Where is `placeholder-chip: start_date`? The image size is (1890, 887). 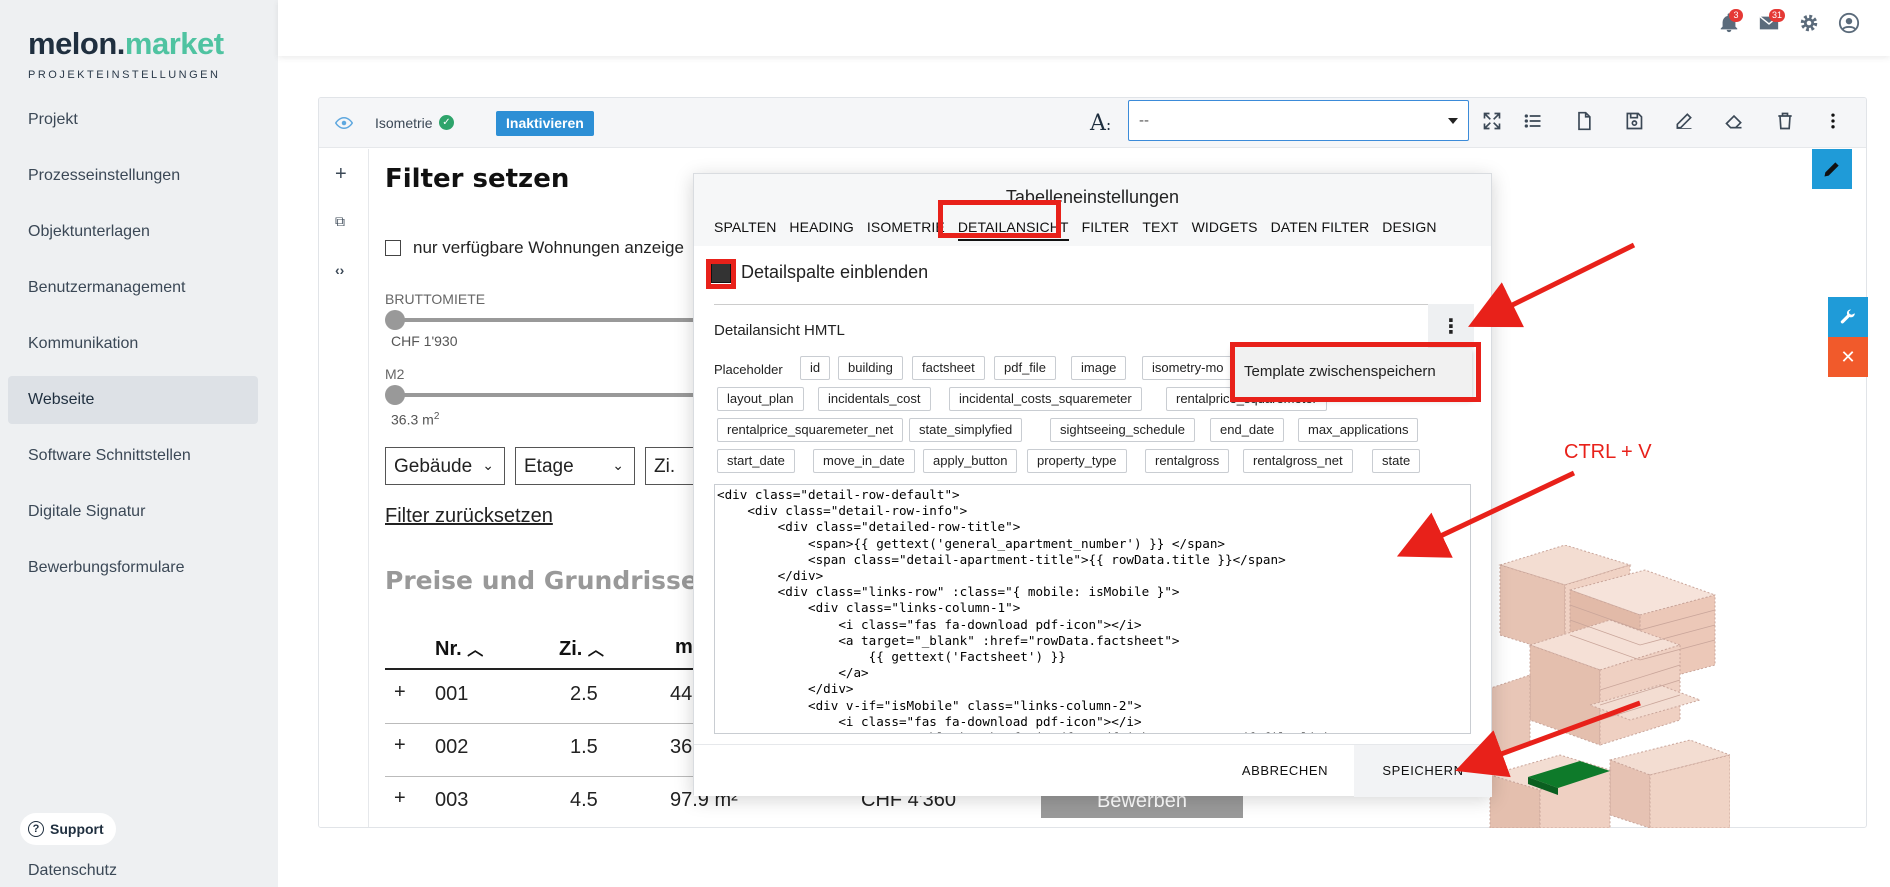
placeholder-chip: start_date is located at coordinates (756, 461).